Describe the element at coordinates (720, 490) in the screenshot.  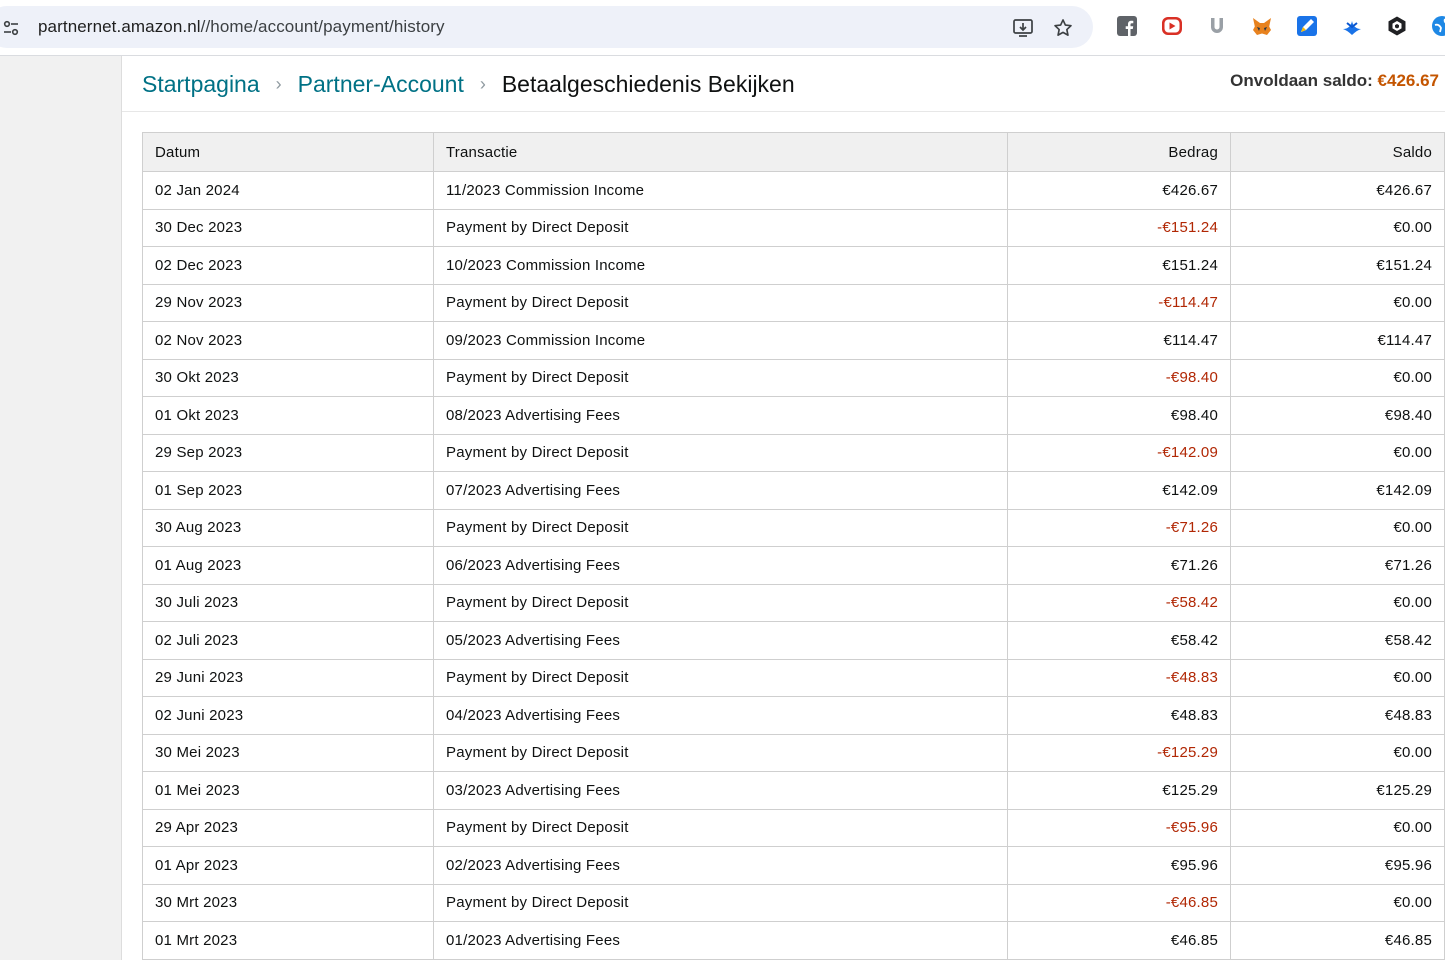
I see `transaction-cell: 07/2023 Advertising Fees` at that location.